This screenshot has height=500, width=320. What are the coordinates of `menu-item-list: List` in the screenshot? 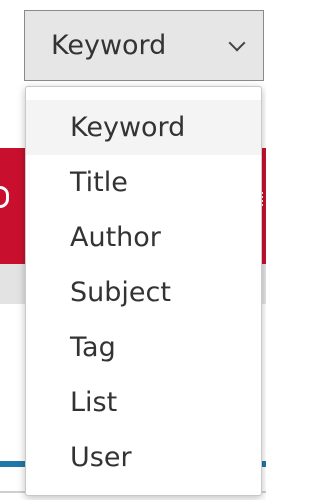 It's located at (143, 402).